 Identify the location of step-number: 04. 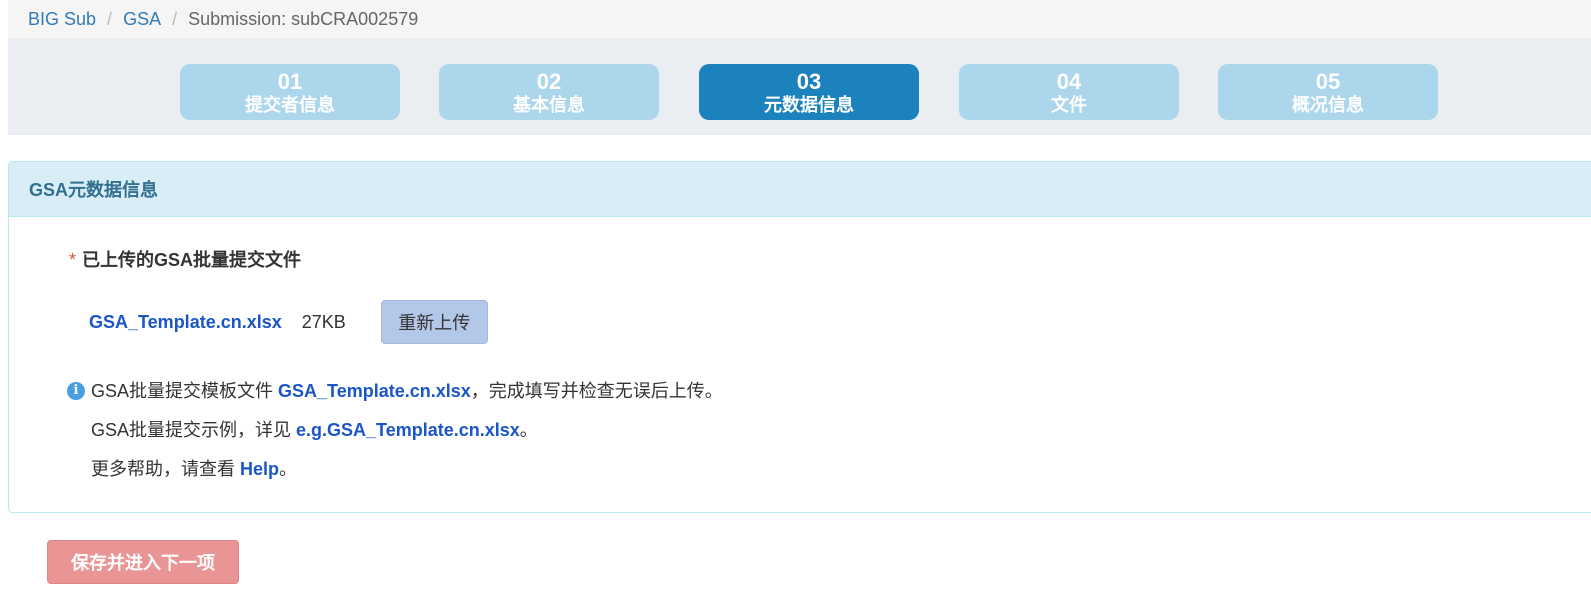
(1069, 81).